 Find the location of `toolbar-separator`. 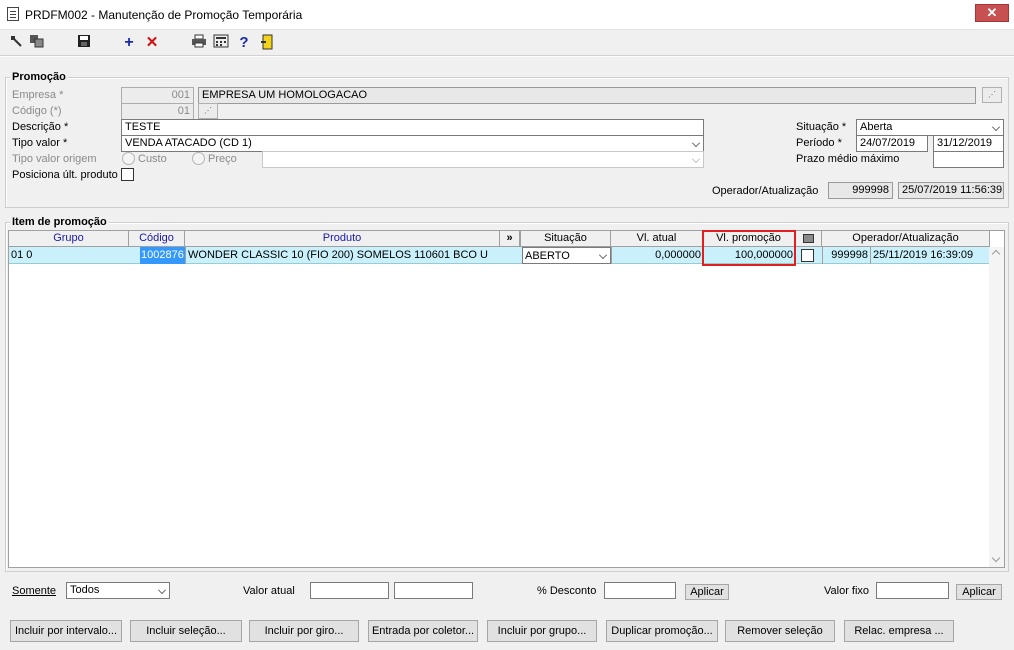

toolbar-separator is located at coordinates (507, 56).